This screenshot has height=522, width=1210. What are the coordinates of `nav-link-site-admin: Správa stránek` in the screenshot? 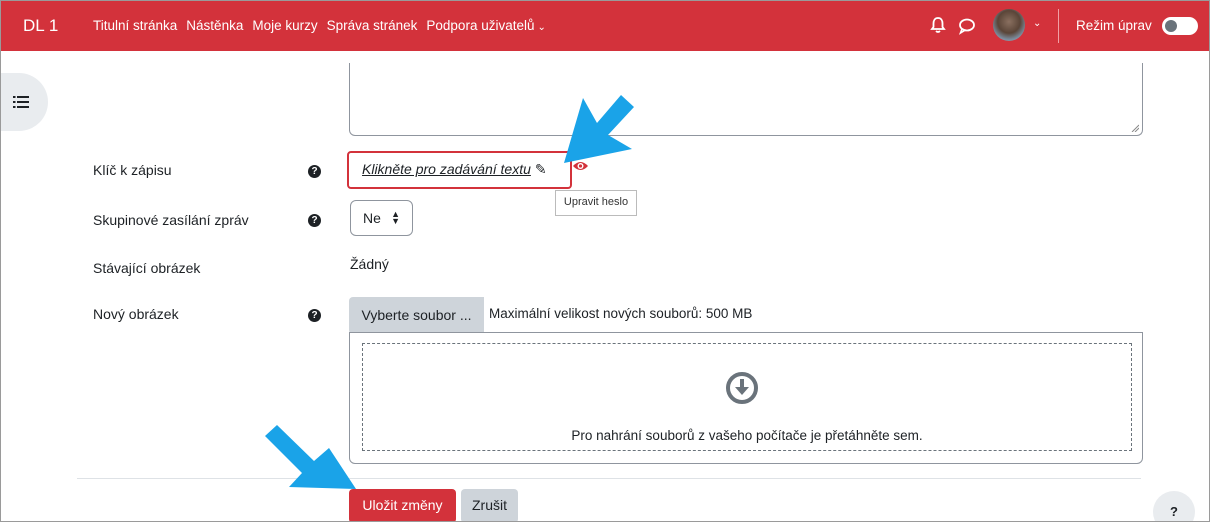 It's located at (372, 25).